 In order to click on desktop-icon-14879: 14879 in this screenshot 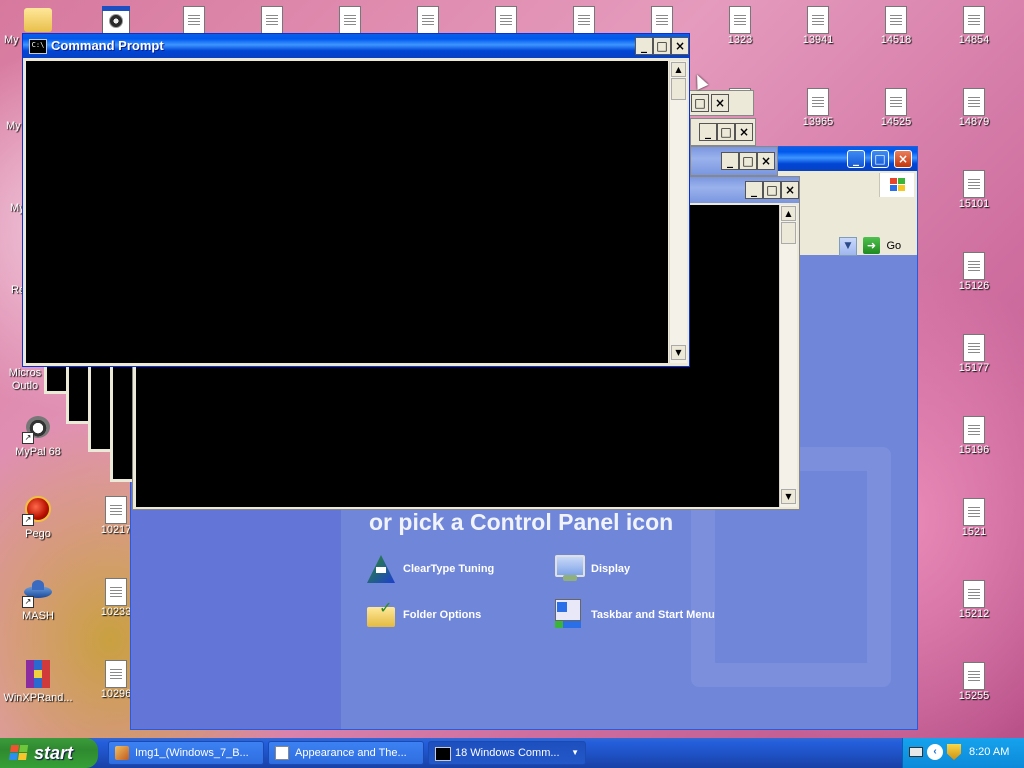, I will do `click(974, 107)`.